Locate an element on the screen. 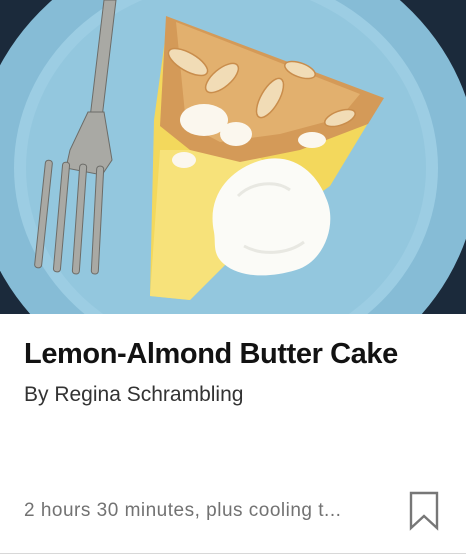 Image resolution: width=466 pixels, height=554 pixels. recipe-byline: By Regina Schrambling is located at coordinates (134, 394).